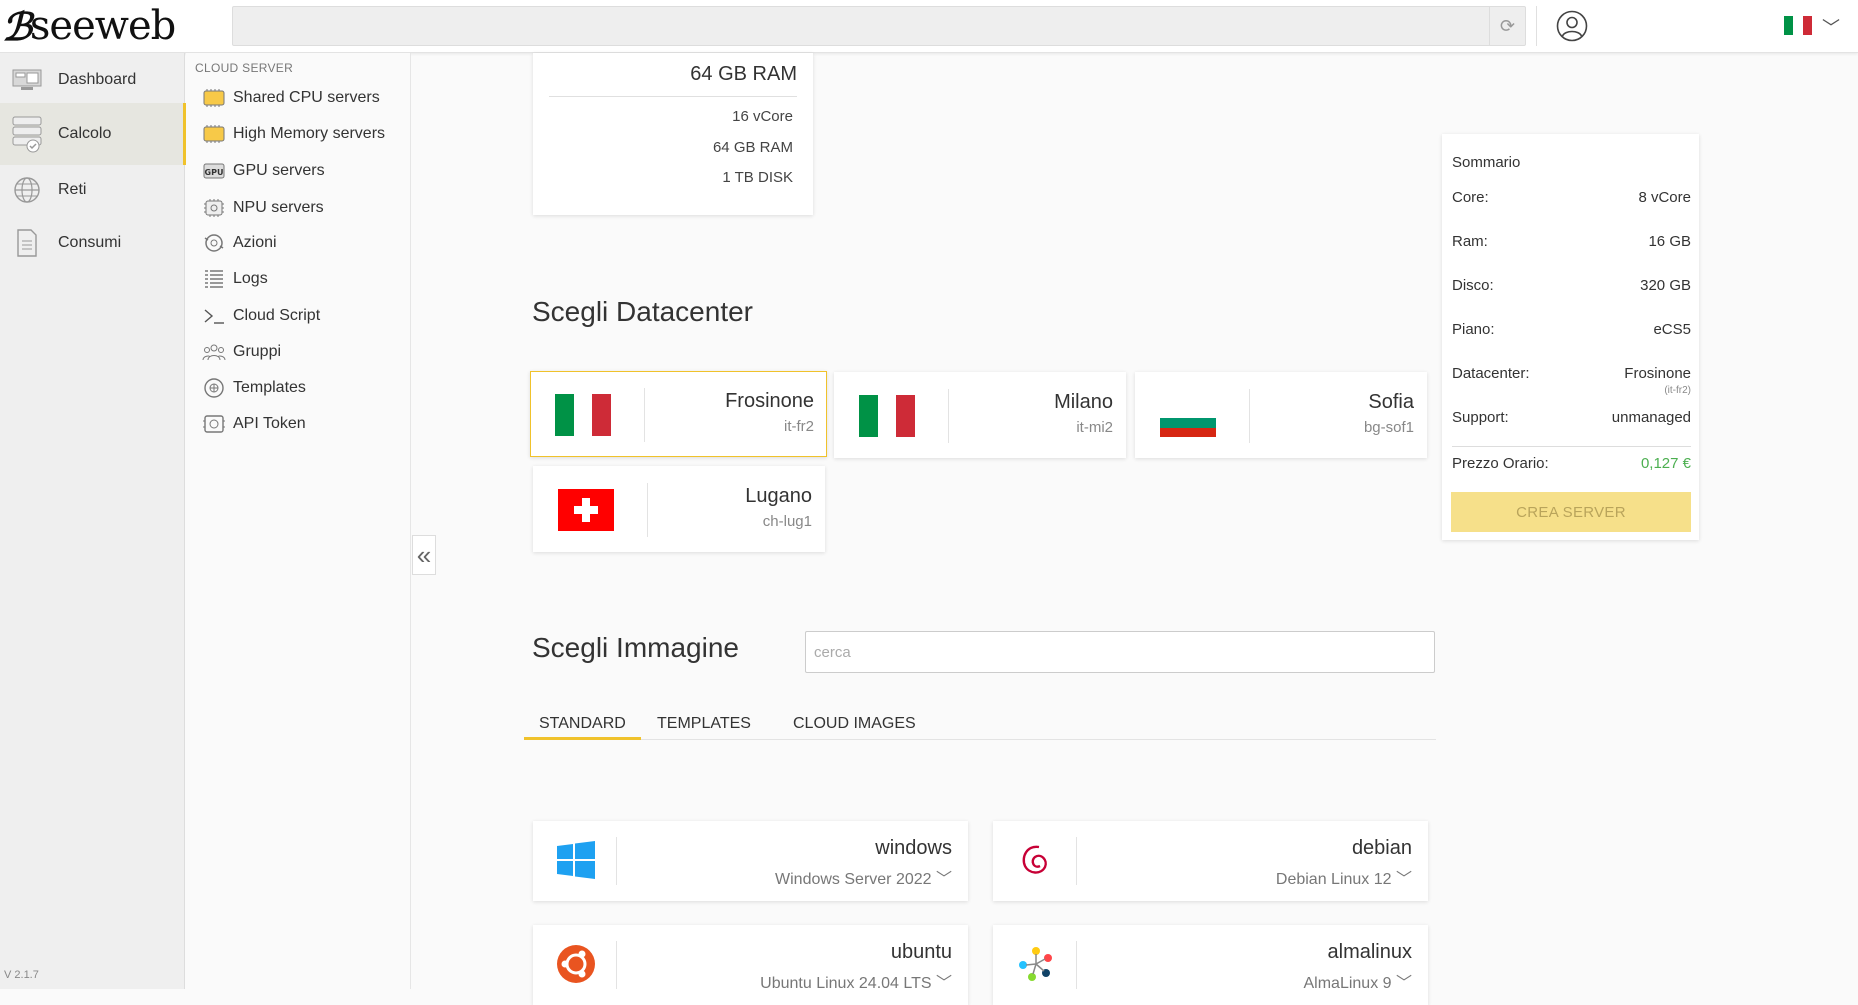 This screenshot has width=1858, height=1005. I want to click on submenu-item-templates: Templates, so click(253, 388).